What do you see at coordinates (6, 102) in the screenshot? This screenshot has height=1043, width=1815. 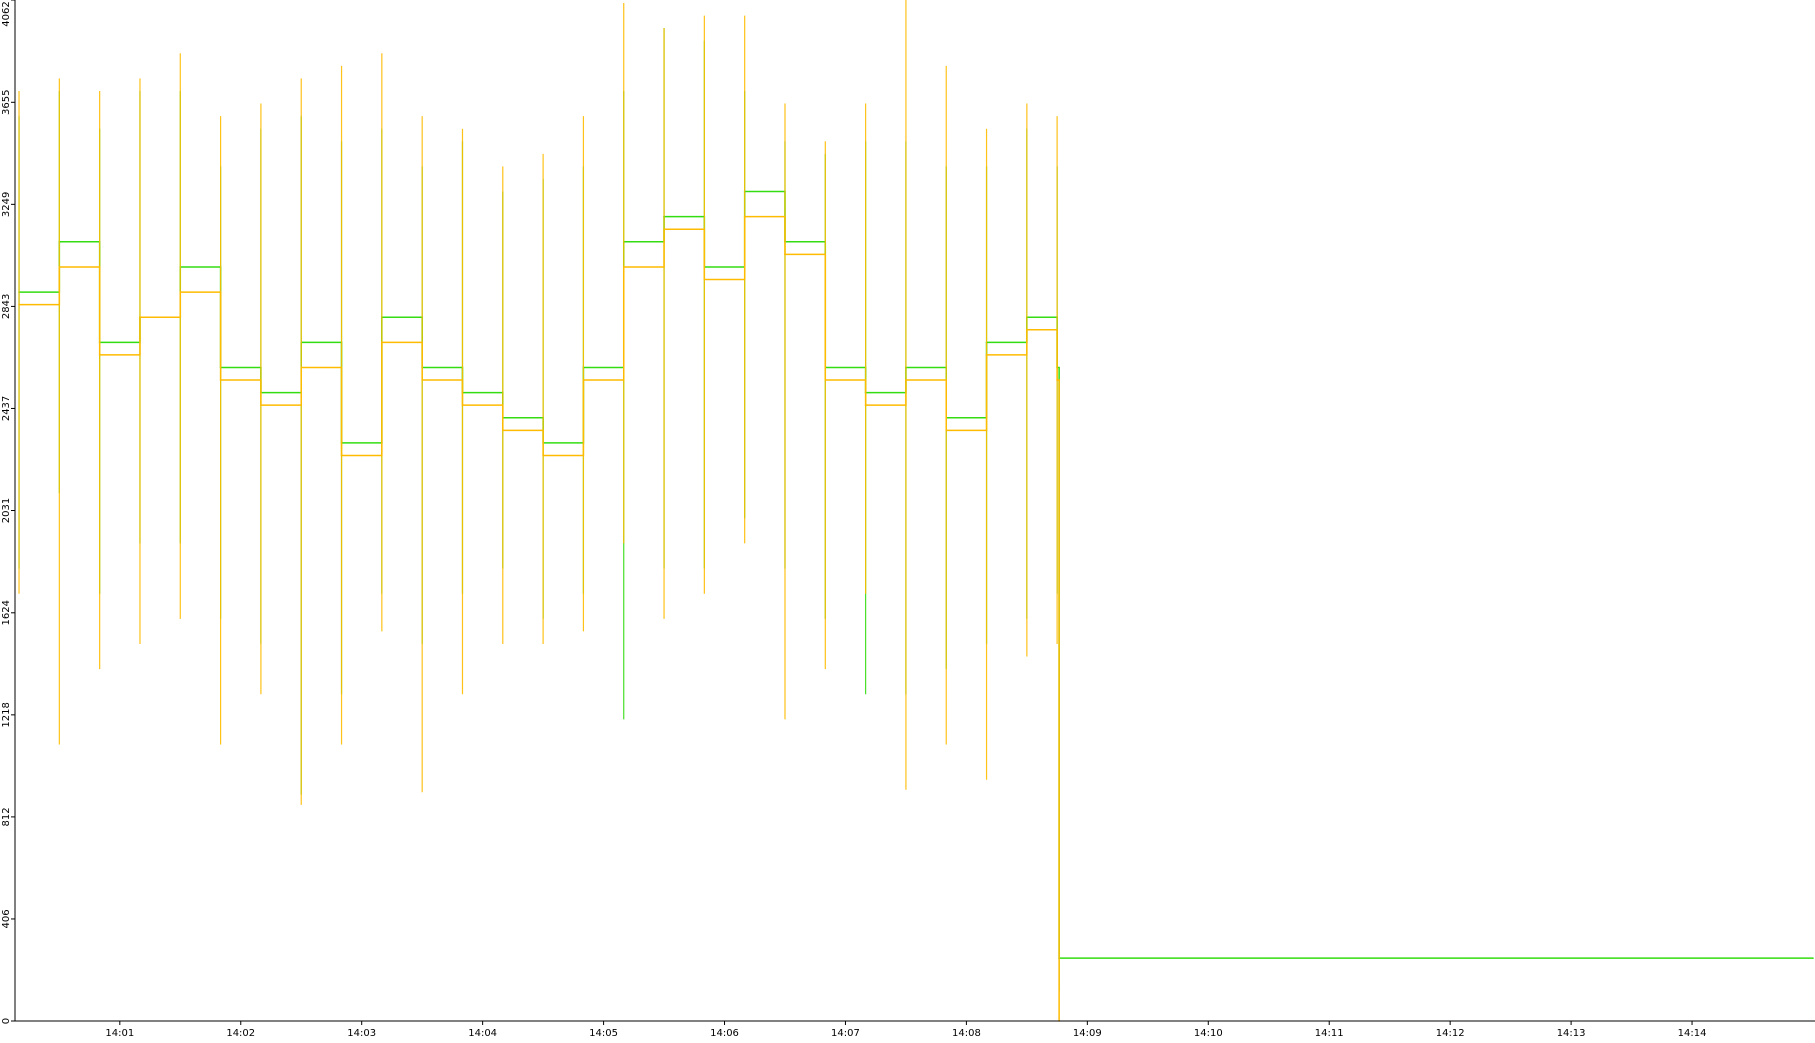 I see `y-tick-label: 3655` at bounding box center [6, 102].